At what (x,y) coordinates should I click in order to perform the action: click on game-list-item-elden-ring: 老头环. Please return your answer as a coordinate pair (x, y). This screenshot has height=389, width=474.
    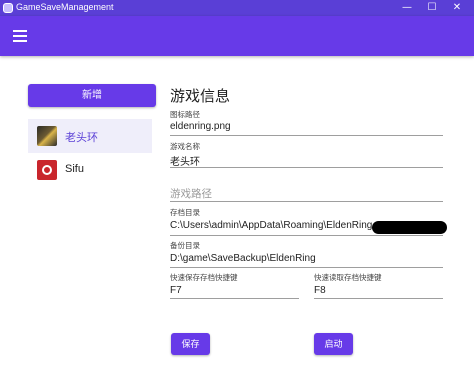
    Looking at the image, I should click on (90, 136).